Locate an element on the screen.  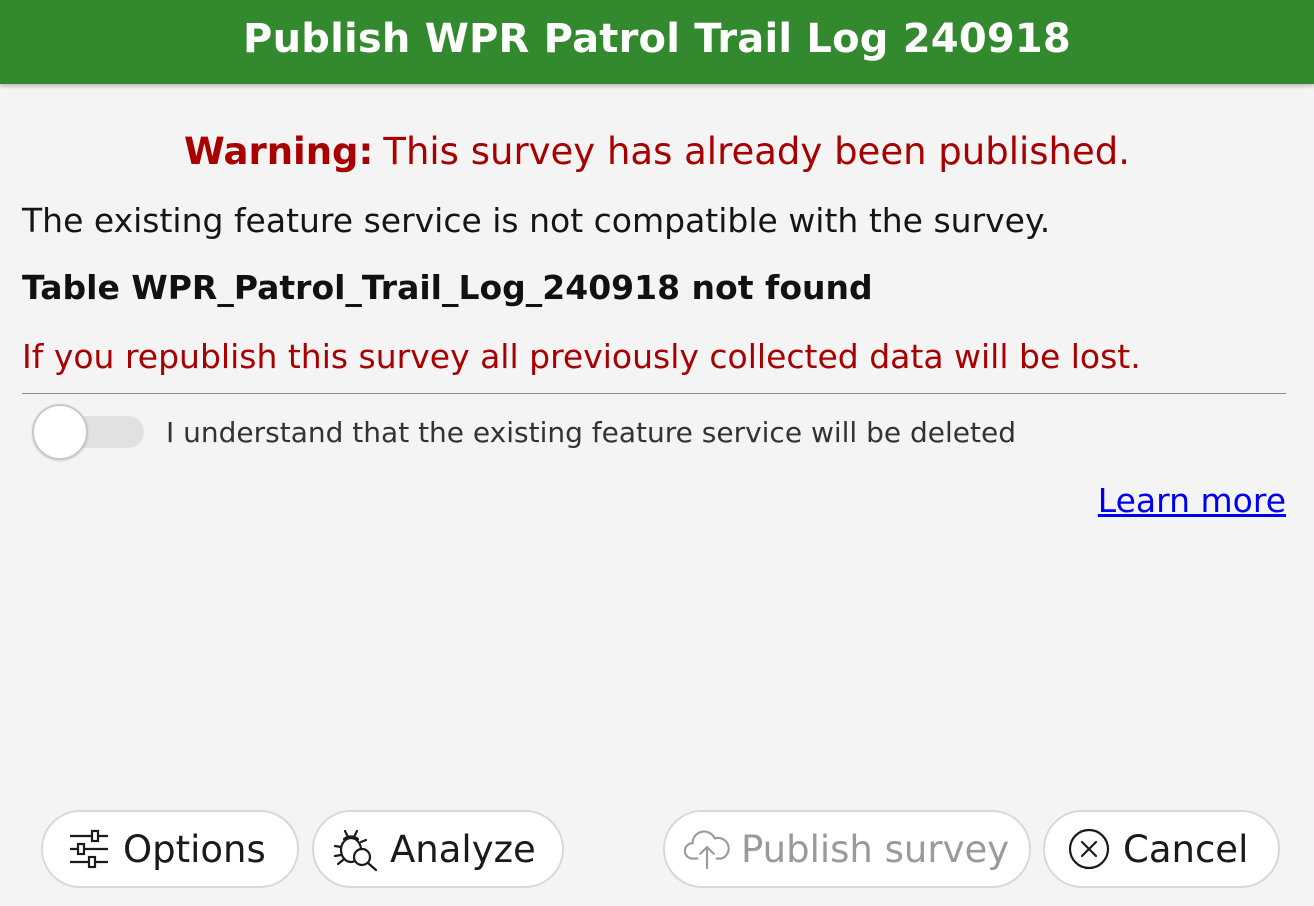
options-label: Options is located at coordinates (194, 849).